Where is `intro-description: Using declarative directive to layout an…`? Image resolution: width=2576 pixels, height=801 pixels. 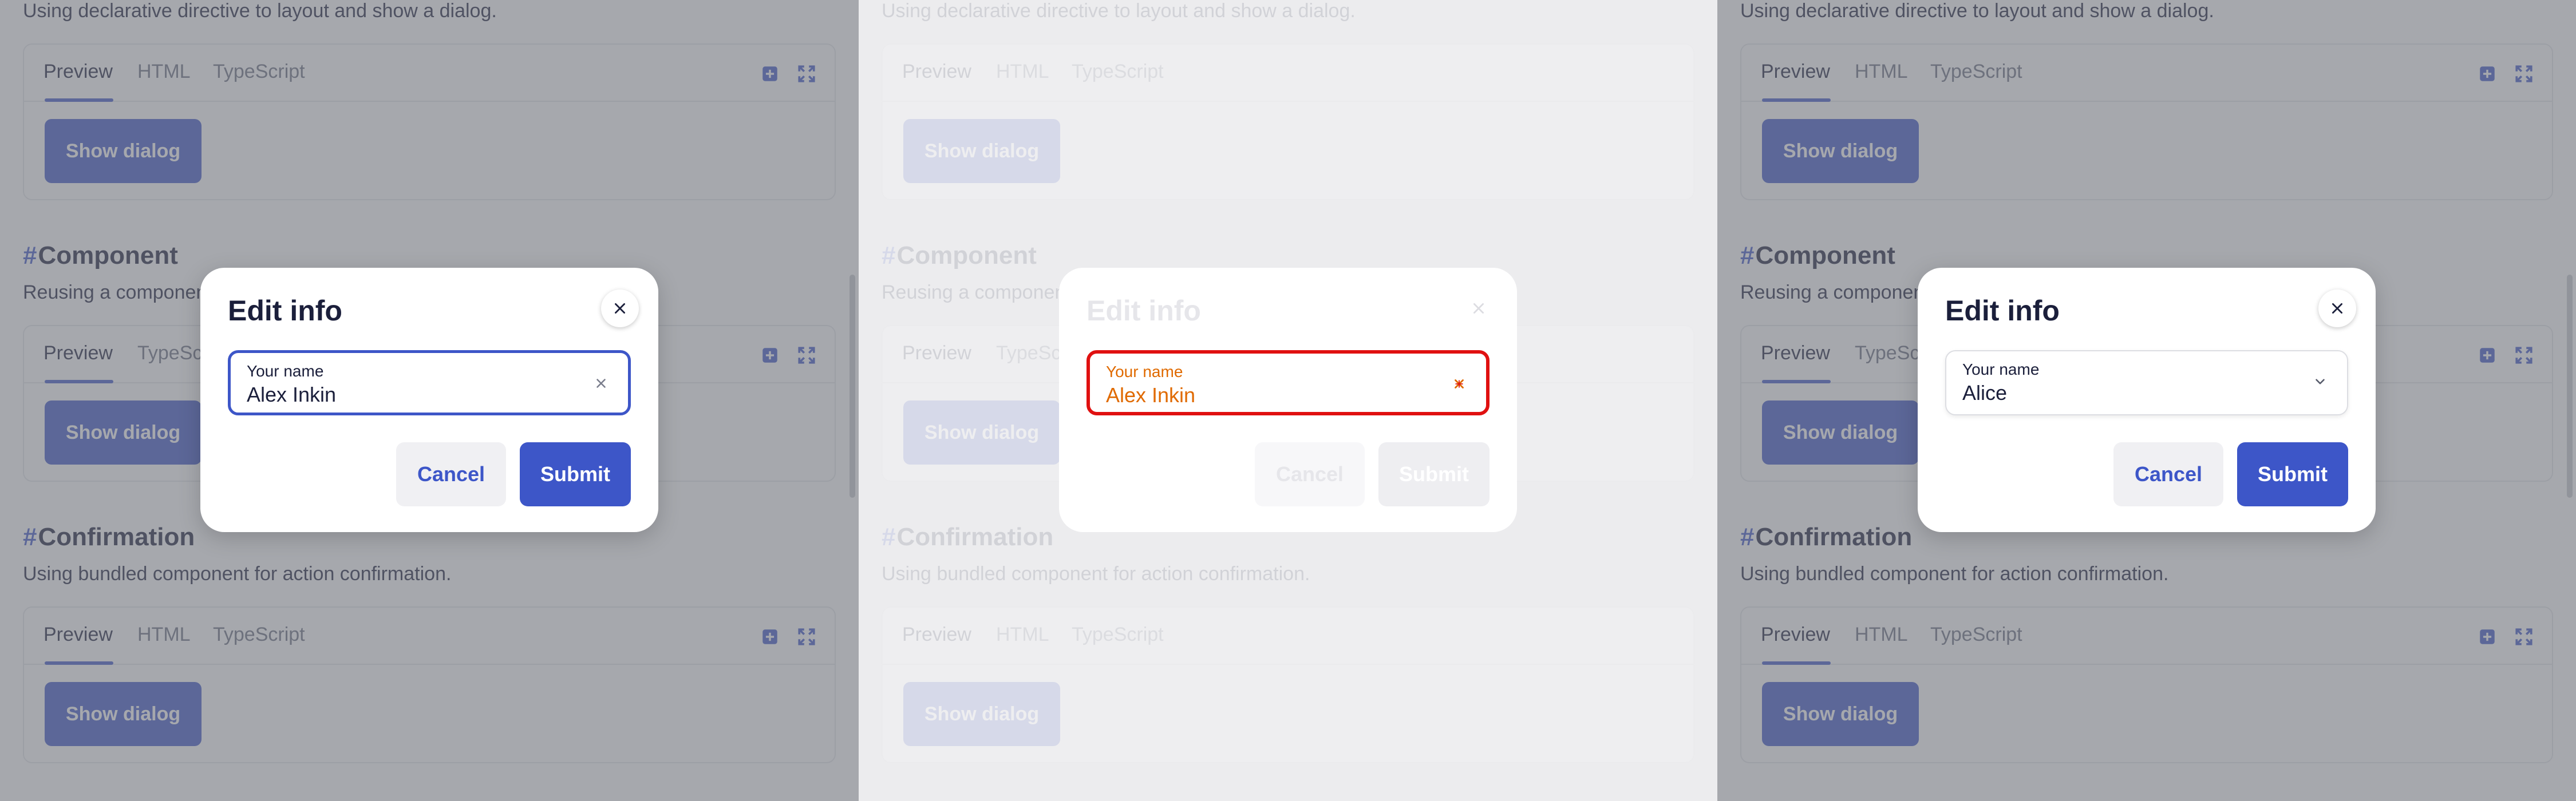 intro-description: Using declarative directive to layout an… is located at coordinates (1119, 11).